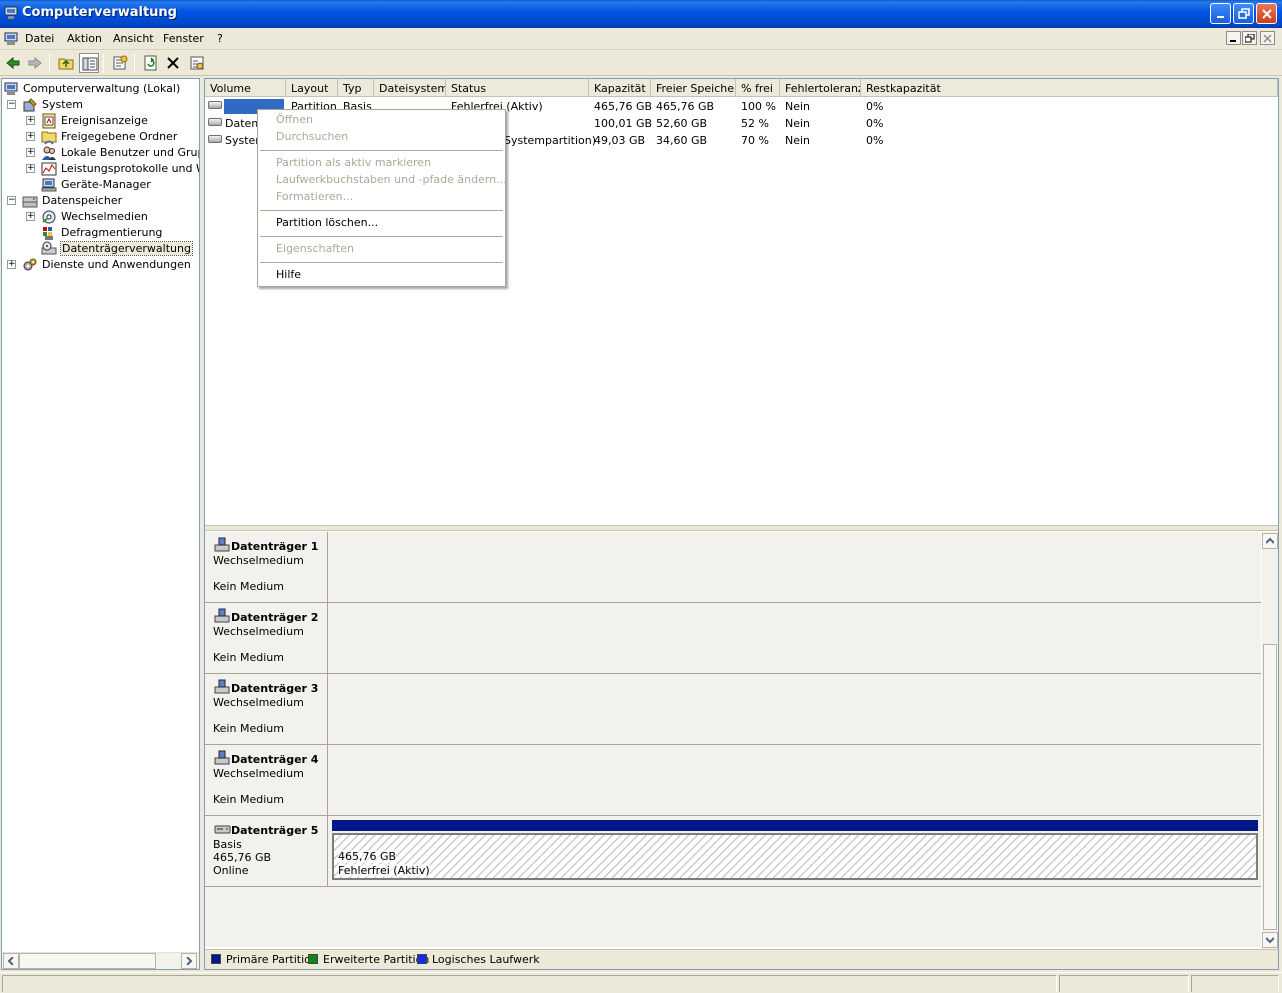 The image size is (1282, 993). I want to click on tree-item-wechselmedien: + Wechselmedien, so click(100, 217).